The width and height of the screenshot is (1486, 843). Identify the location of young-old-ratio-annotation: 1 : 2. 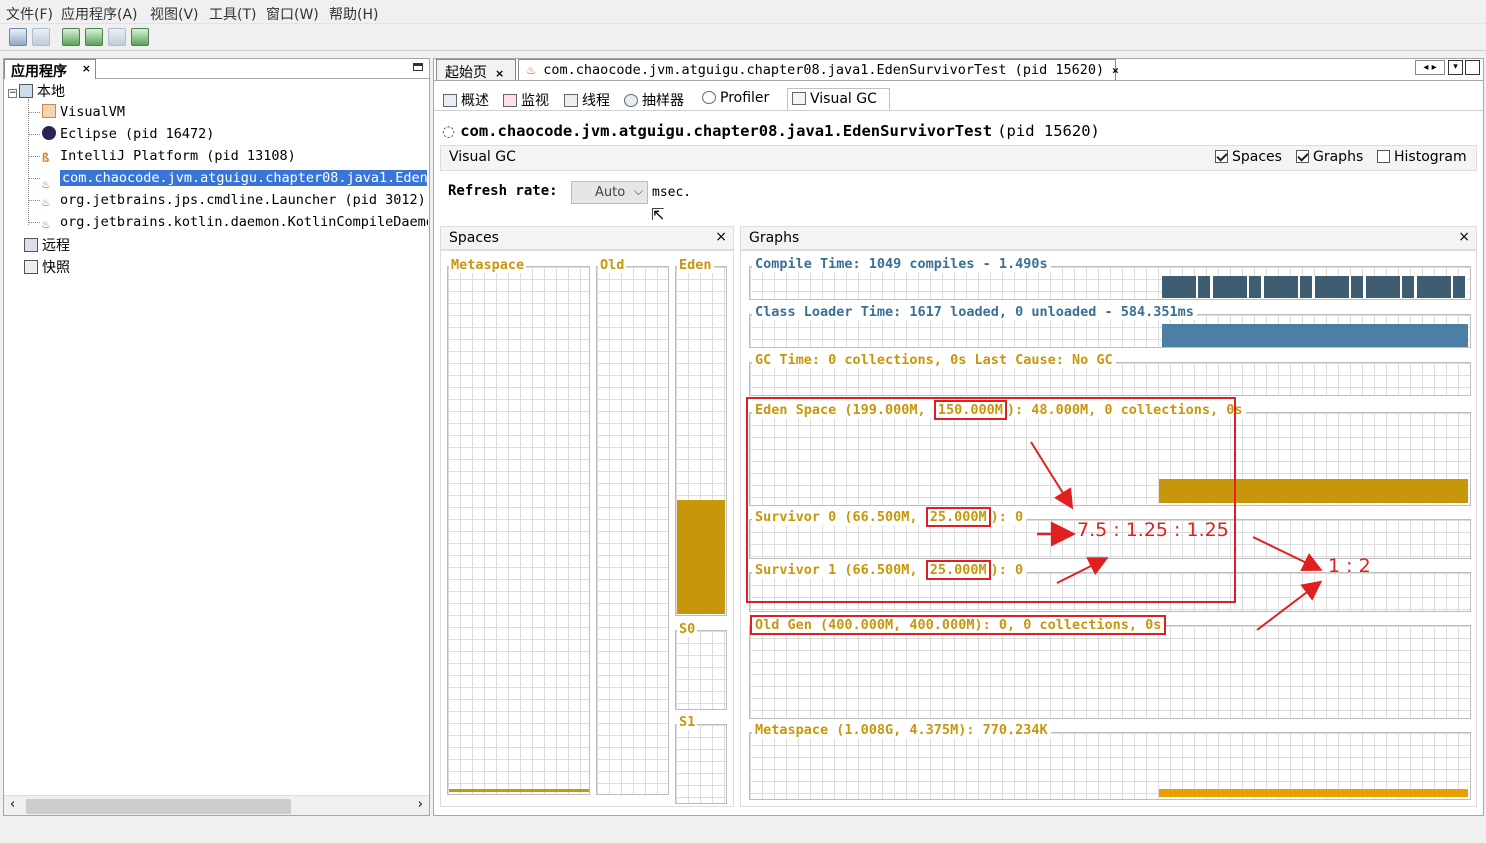
(1349, 566).